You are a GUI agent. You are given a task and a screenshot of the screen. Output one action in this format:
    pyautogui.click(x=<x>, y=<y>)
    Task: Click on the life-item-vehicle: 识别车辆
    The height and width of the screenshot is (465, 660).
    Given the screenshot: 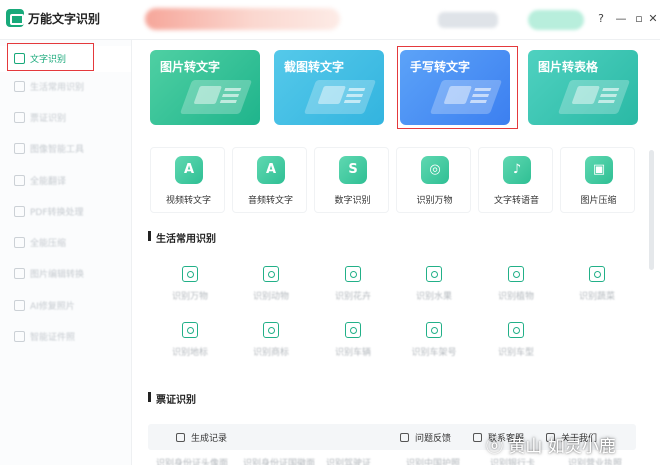 What is the action you would take?
    pyautogui.click(x=353, y=342)
    